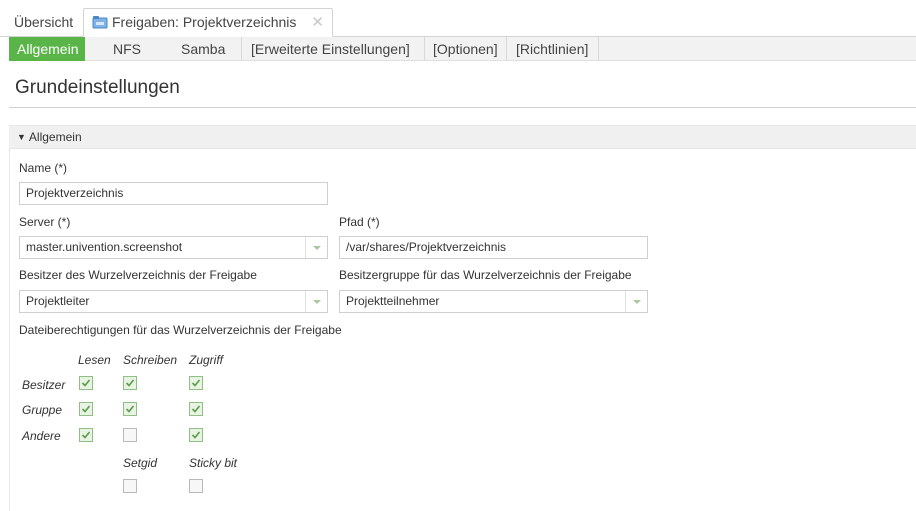  What do you see at coordinates (493, 301) in the screenshot?
I see `group-select: Projektteilnehmer` at bounding box center [493, 301].